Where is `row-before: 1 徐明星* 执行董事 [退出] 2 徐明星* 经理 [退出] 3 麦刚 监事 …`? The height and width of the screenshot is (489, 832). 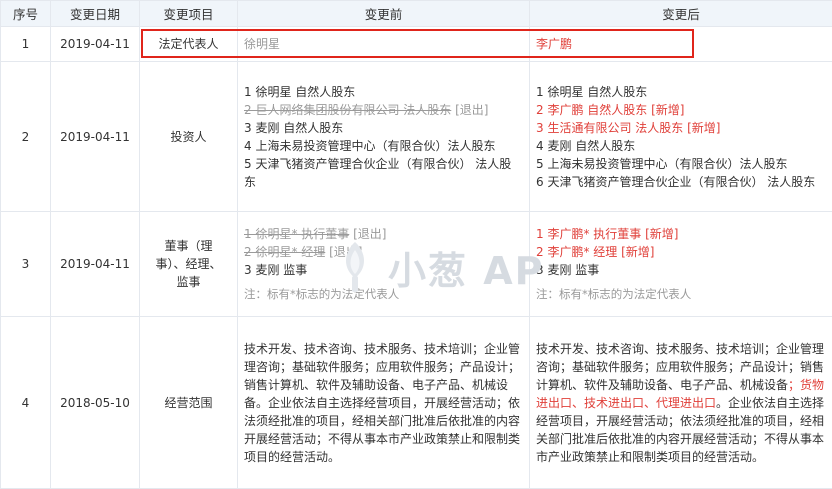
row-before: 1 徐明星* 执行董事 [退出] 2 徐明星* 经理 [退出] 3 麦刚 监事 … is located at coordinates (384, 264).